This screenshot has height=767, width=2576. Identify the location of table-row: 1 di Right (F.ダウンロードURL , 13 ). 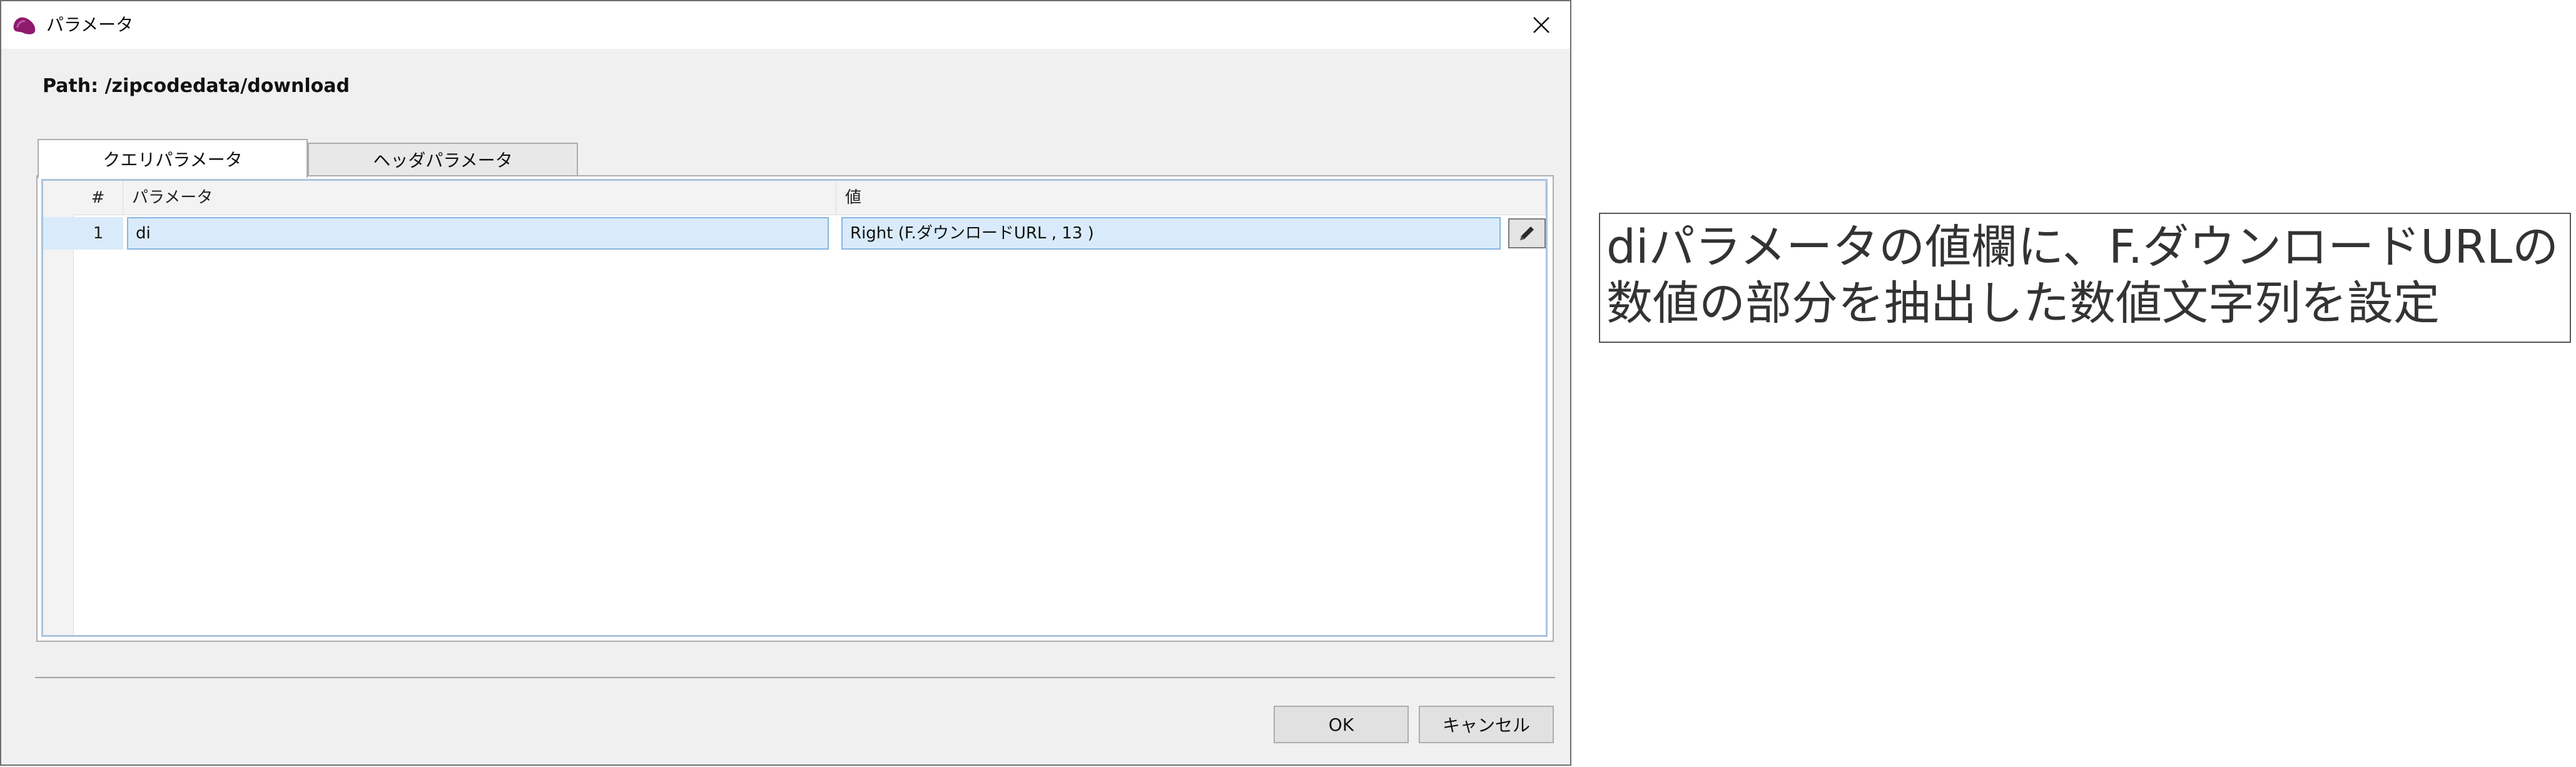
(809, 233).